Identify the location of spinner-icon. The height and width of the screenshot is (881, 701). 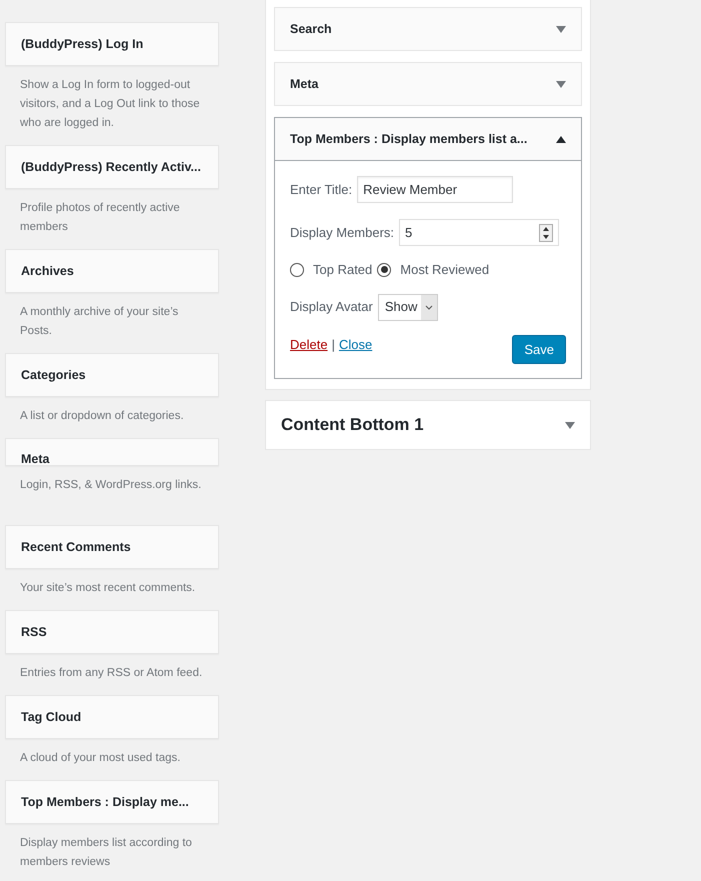
(546, 233).